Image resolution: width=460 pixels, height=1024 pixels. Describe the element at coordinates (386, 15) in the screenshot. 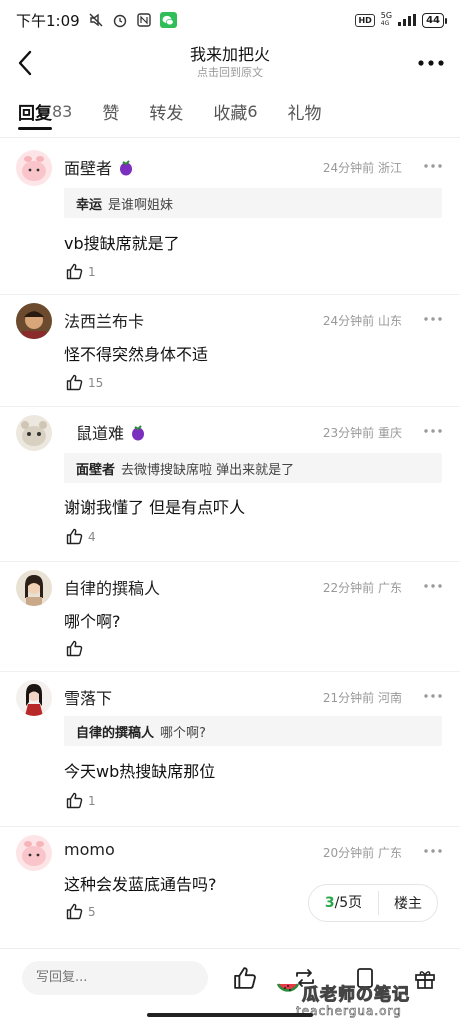

I see `network-type: 5G` at that location.